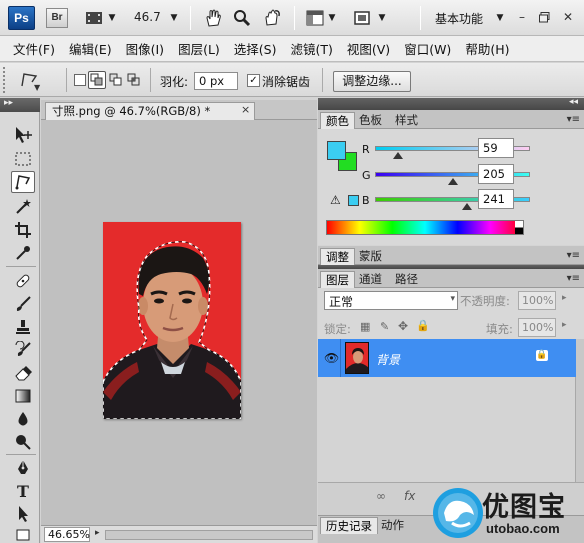  Describe the element at coordinates (564, 325) in the screenshot. I see `fill-slider-icon: ▸` at that location.